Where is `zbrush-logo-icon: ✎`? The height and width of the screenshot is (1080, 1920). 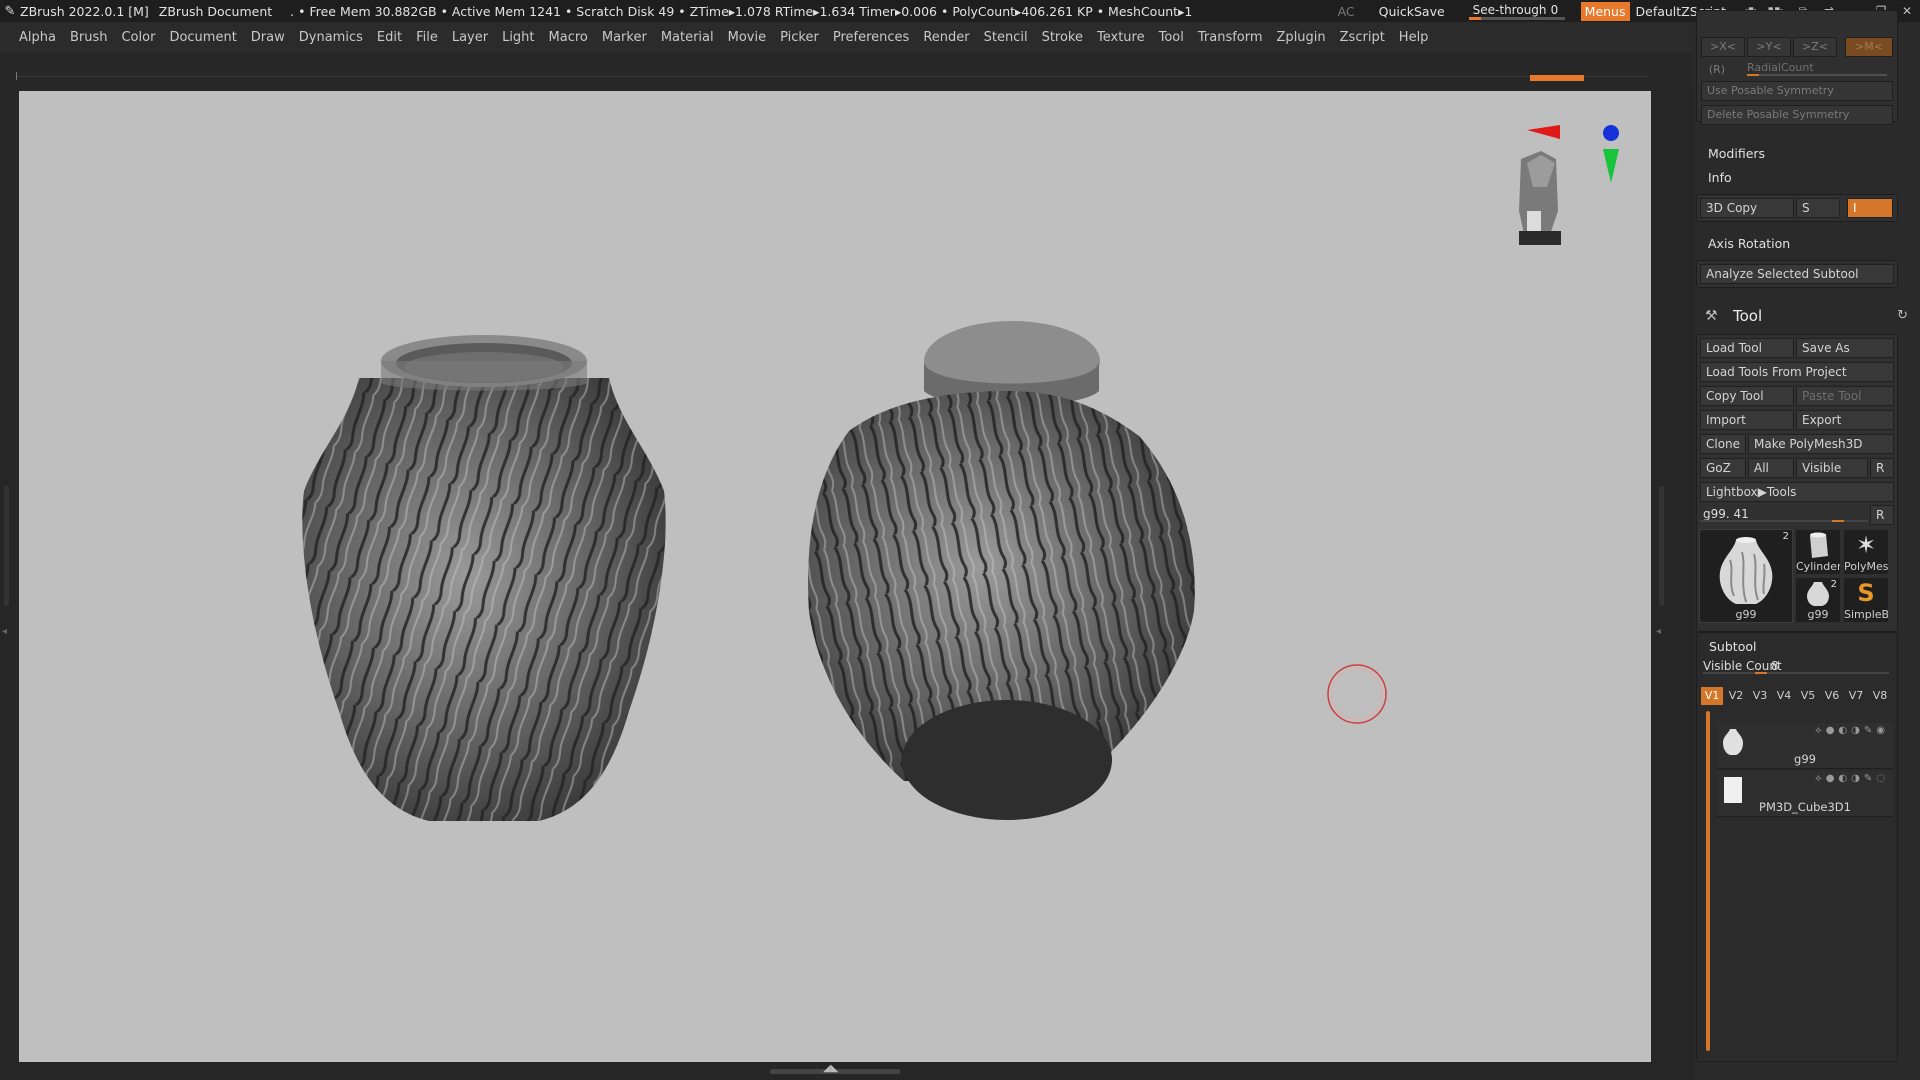
zbrush-logo-icon: ✎ is located at coordinates (10, 11).